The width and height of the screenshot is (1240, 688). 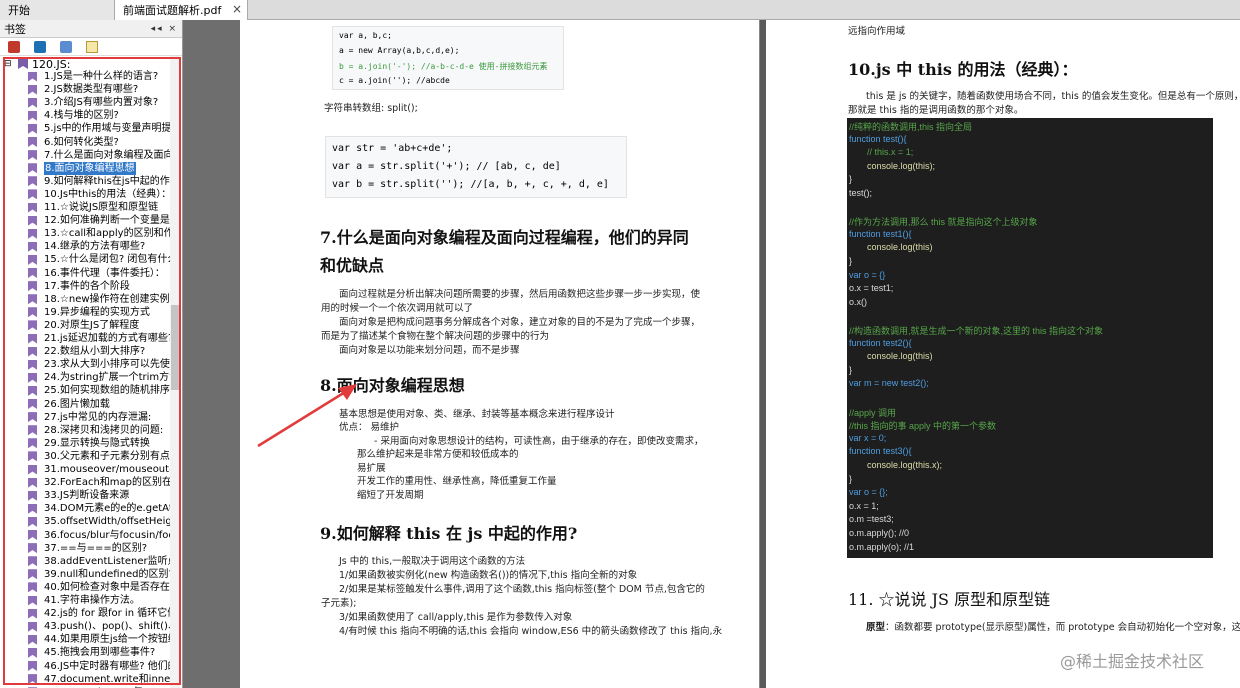 What do you see at coordinates (352, 265) in the screenshot?
I see `heading-7-cont: 和优缺点` at bounding box center [352, 265].